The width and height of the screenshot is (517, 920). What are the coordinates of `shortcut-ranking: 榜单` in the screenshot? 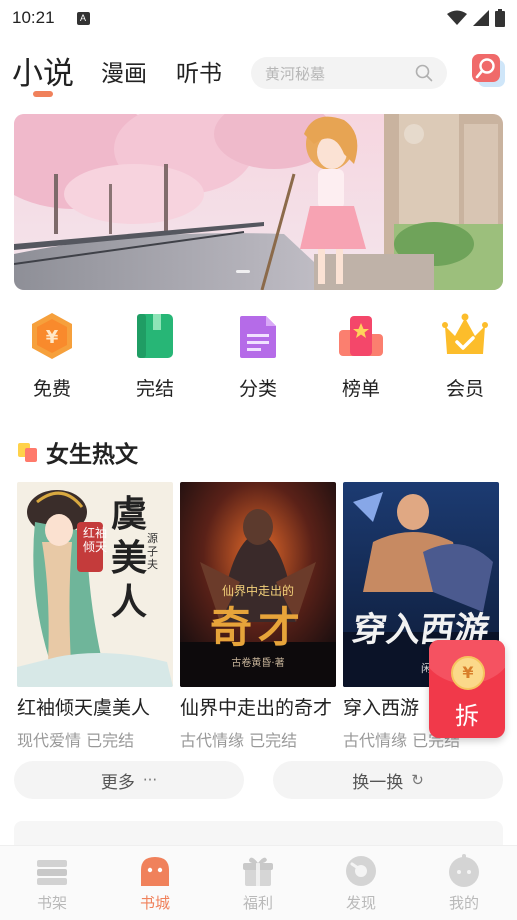 It's located at (361, 355).